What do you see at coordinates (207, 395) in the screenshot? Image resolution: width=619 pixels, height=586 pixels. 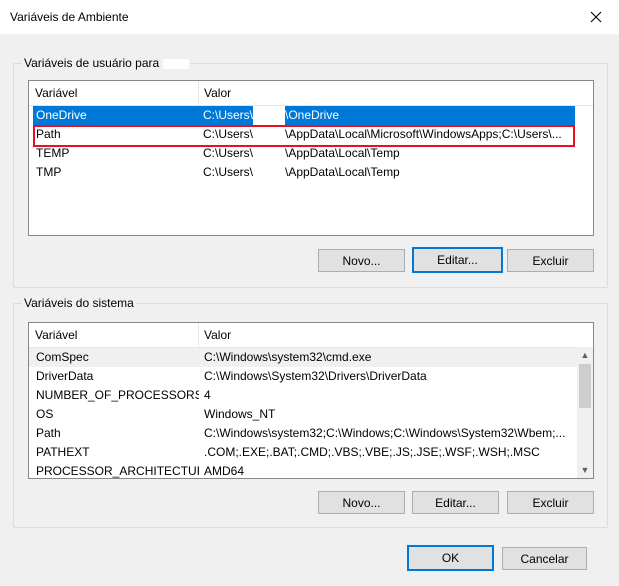 I see `system-row-value: 4` at bounding box center [207, 395].